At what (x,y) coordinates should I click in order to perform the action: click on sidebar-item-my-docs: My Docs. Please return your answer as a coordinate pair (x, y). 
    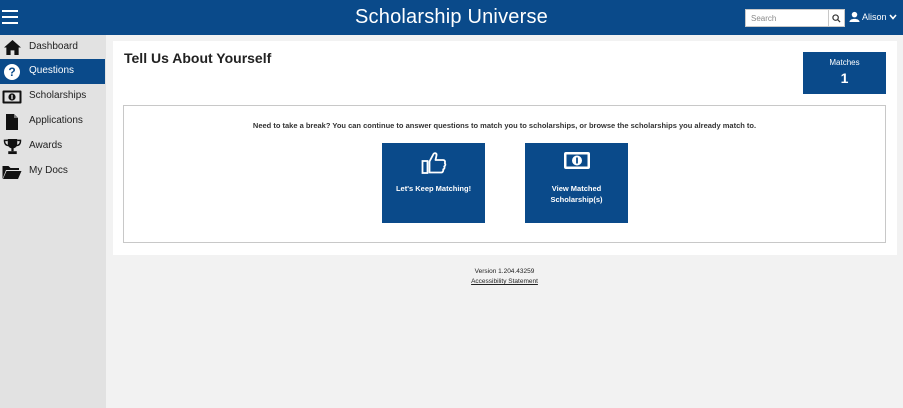
    Looking at the image, I should click on (52, 171).